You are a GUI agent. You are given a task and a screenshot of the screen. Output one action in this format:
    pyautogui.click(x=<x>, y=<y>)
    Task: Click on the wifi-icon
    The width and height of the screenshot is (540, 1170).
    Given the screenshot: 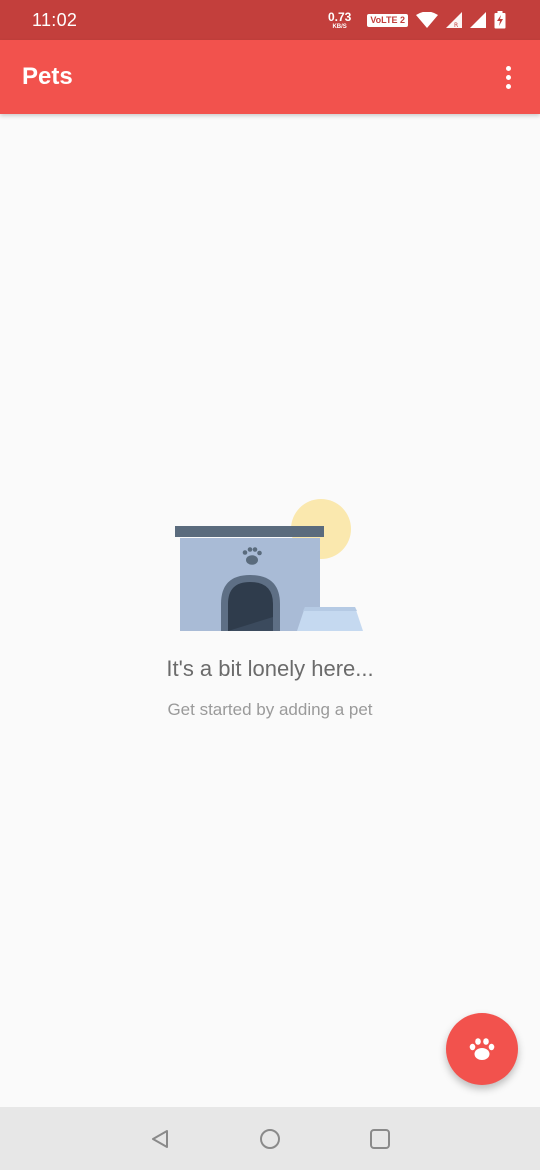 What is the action you would take?
    pyautogui.click(x=427, y=20)
    